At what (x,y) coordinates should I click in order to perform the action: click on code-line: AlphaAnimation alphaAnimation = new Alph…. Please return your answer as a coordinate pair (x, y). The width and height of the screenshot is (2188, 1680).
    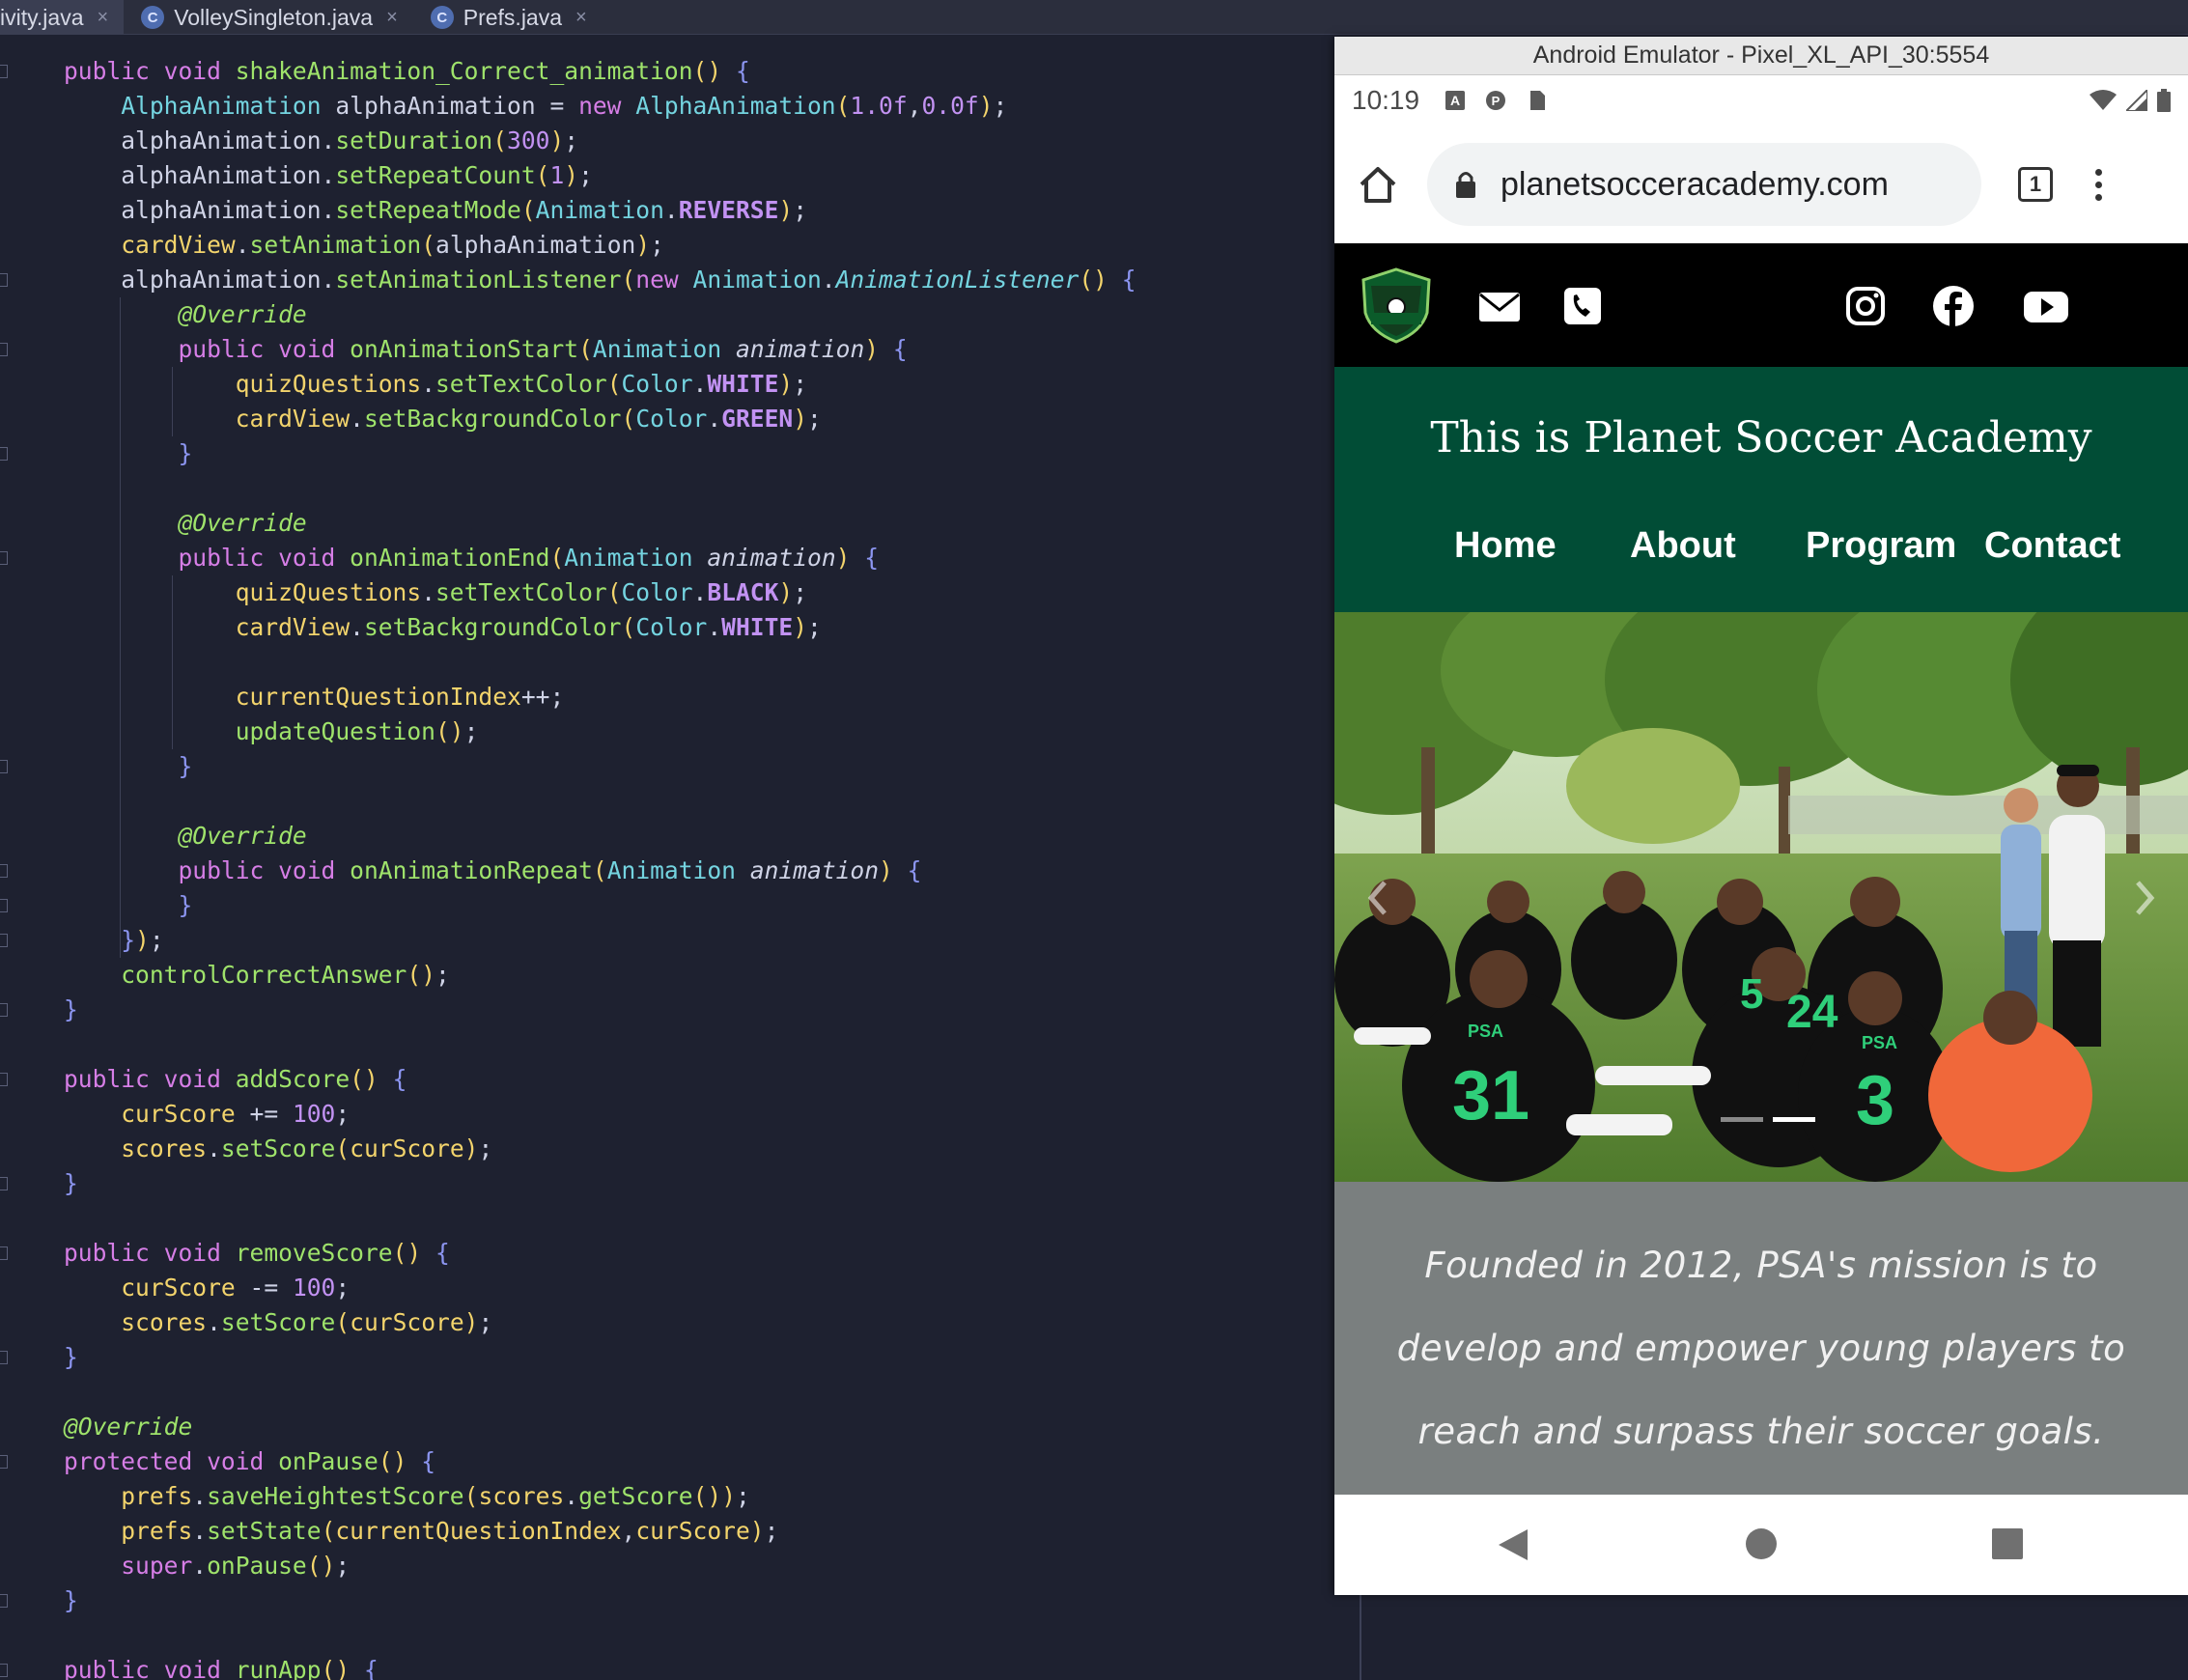
    Looking at the image, I should click on (600, 107).